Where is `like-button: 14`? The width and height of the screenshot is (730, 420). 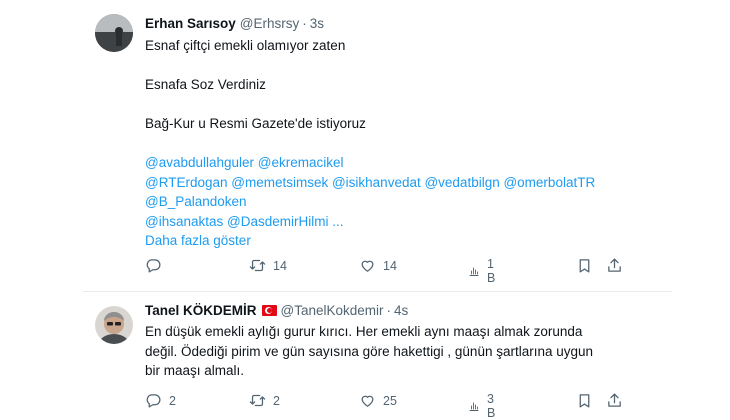
like-button: 14 is located at coordinates (378, 265).